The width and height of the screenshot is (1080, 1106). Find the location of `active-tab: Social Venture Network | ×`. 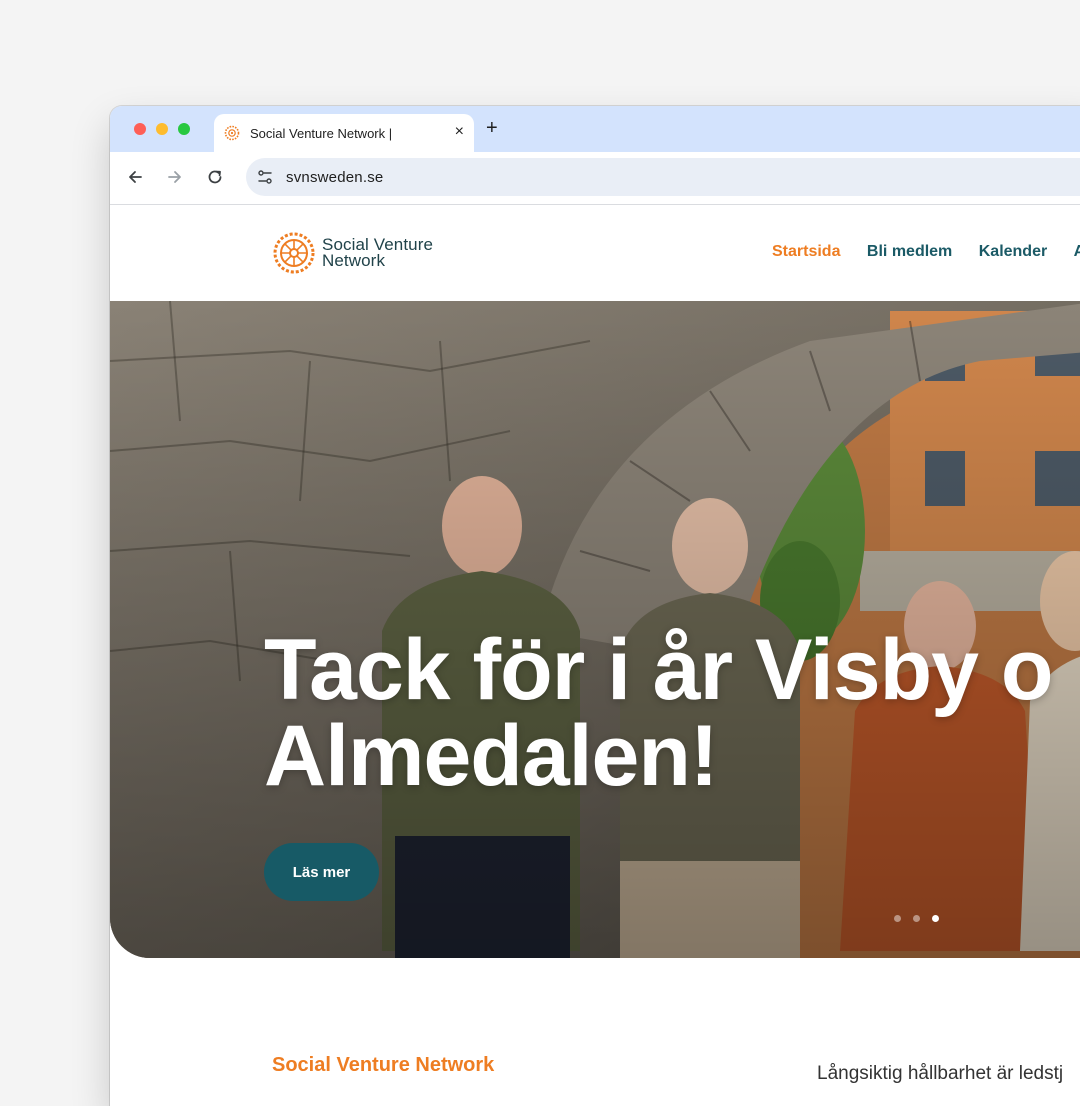

active-tab: Social Venture Network | × is located at coordinates (344, 133).